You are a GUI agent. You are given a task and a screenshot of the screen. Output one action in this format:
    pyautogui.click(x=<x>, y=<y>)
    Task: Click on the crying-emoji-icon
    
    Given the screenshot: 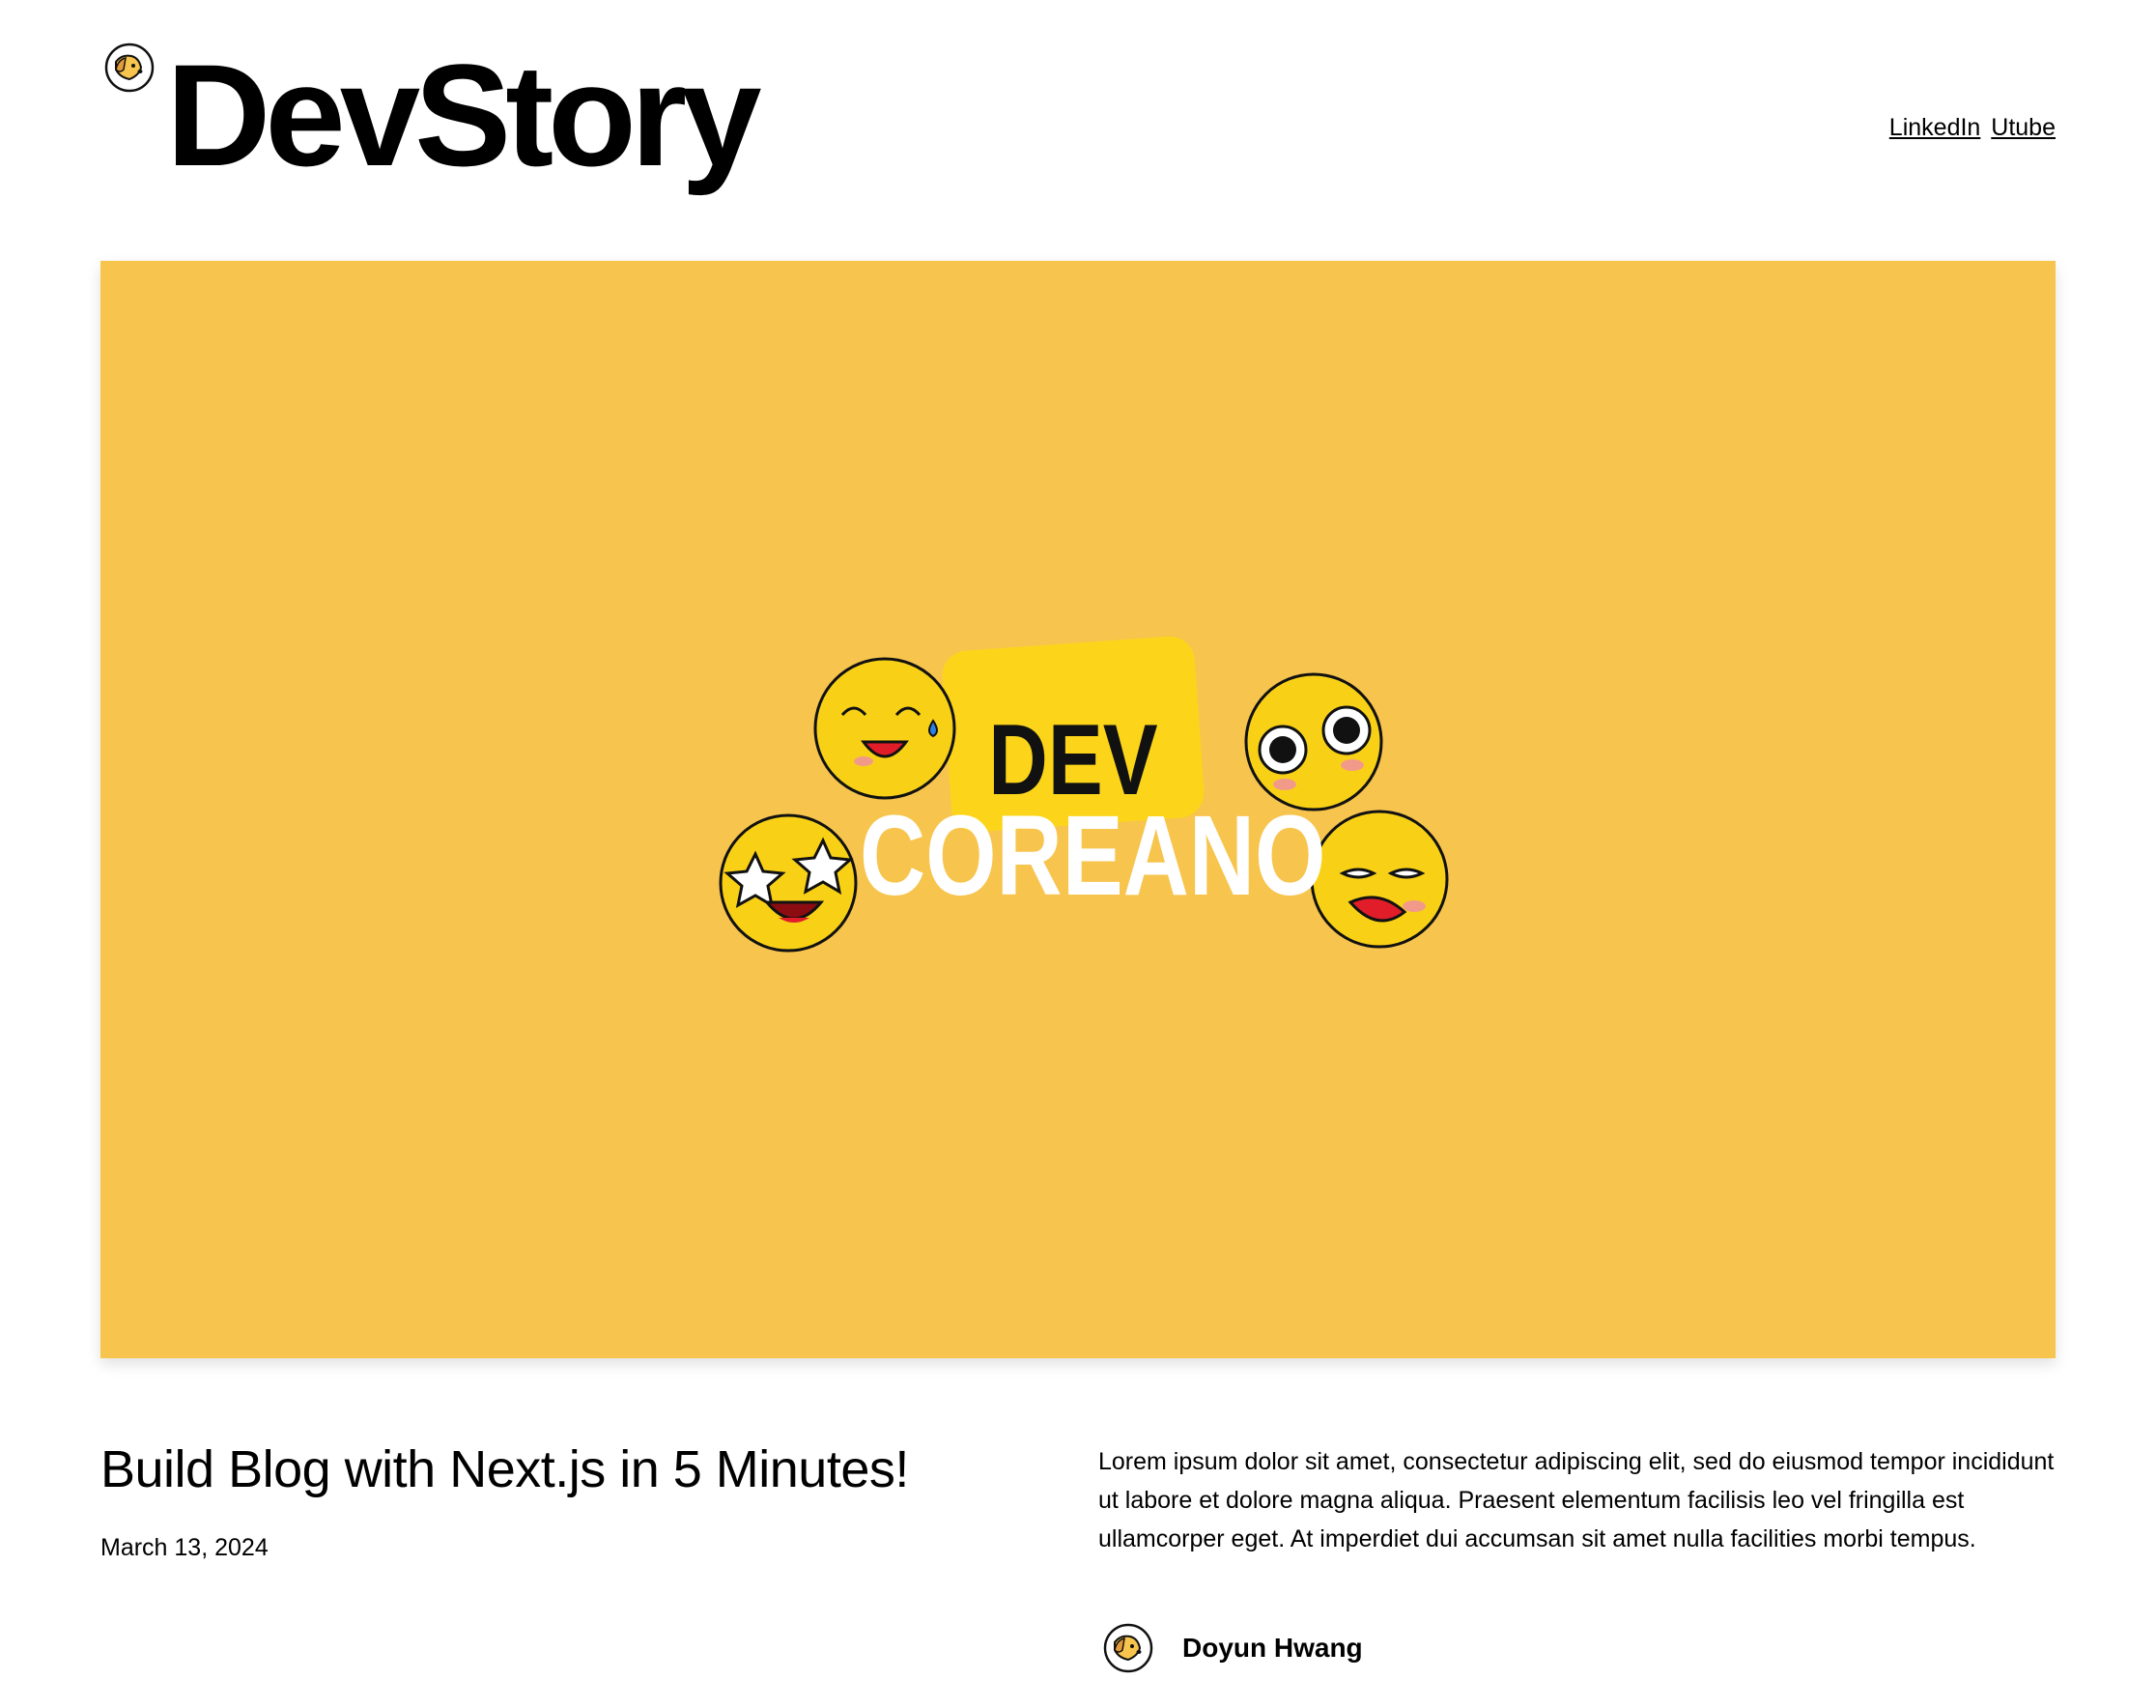 What is the action you would take?
    pyautogui.click(x=1379, y=880)
    